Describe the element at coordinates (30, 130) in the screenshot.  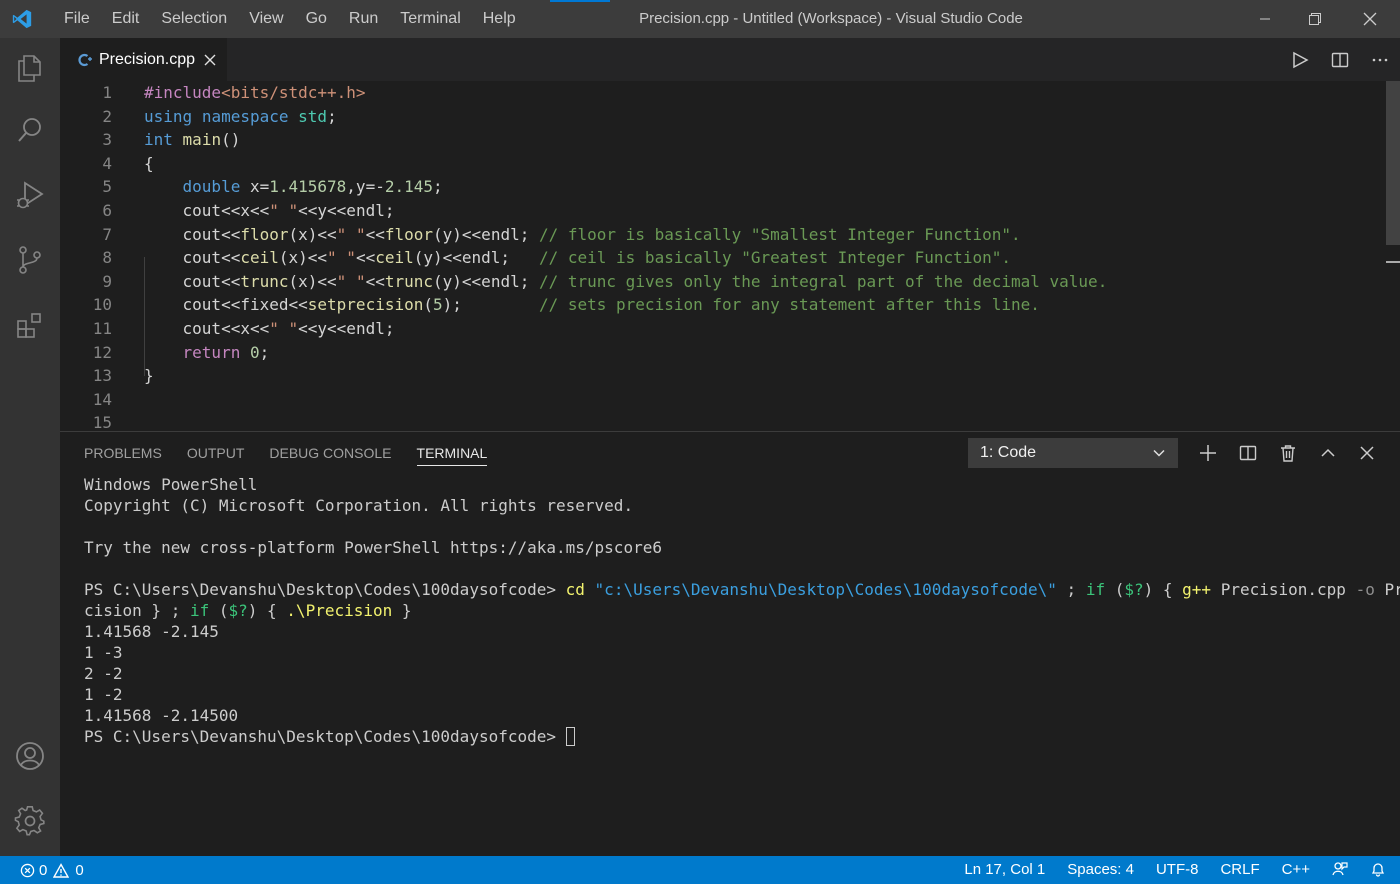
I see `search-button` at that location.